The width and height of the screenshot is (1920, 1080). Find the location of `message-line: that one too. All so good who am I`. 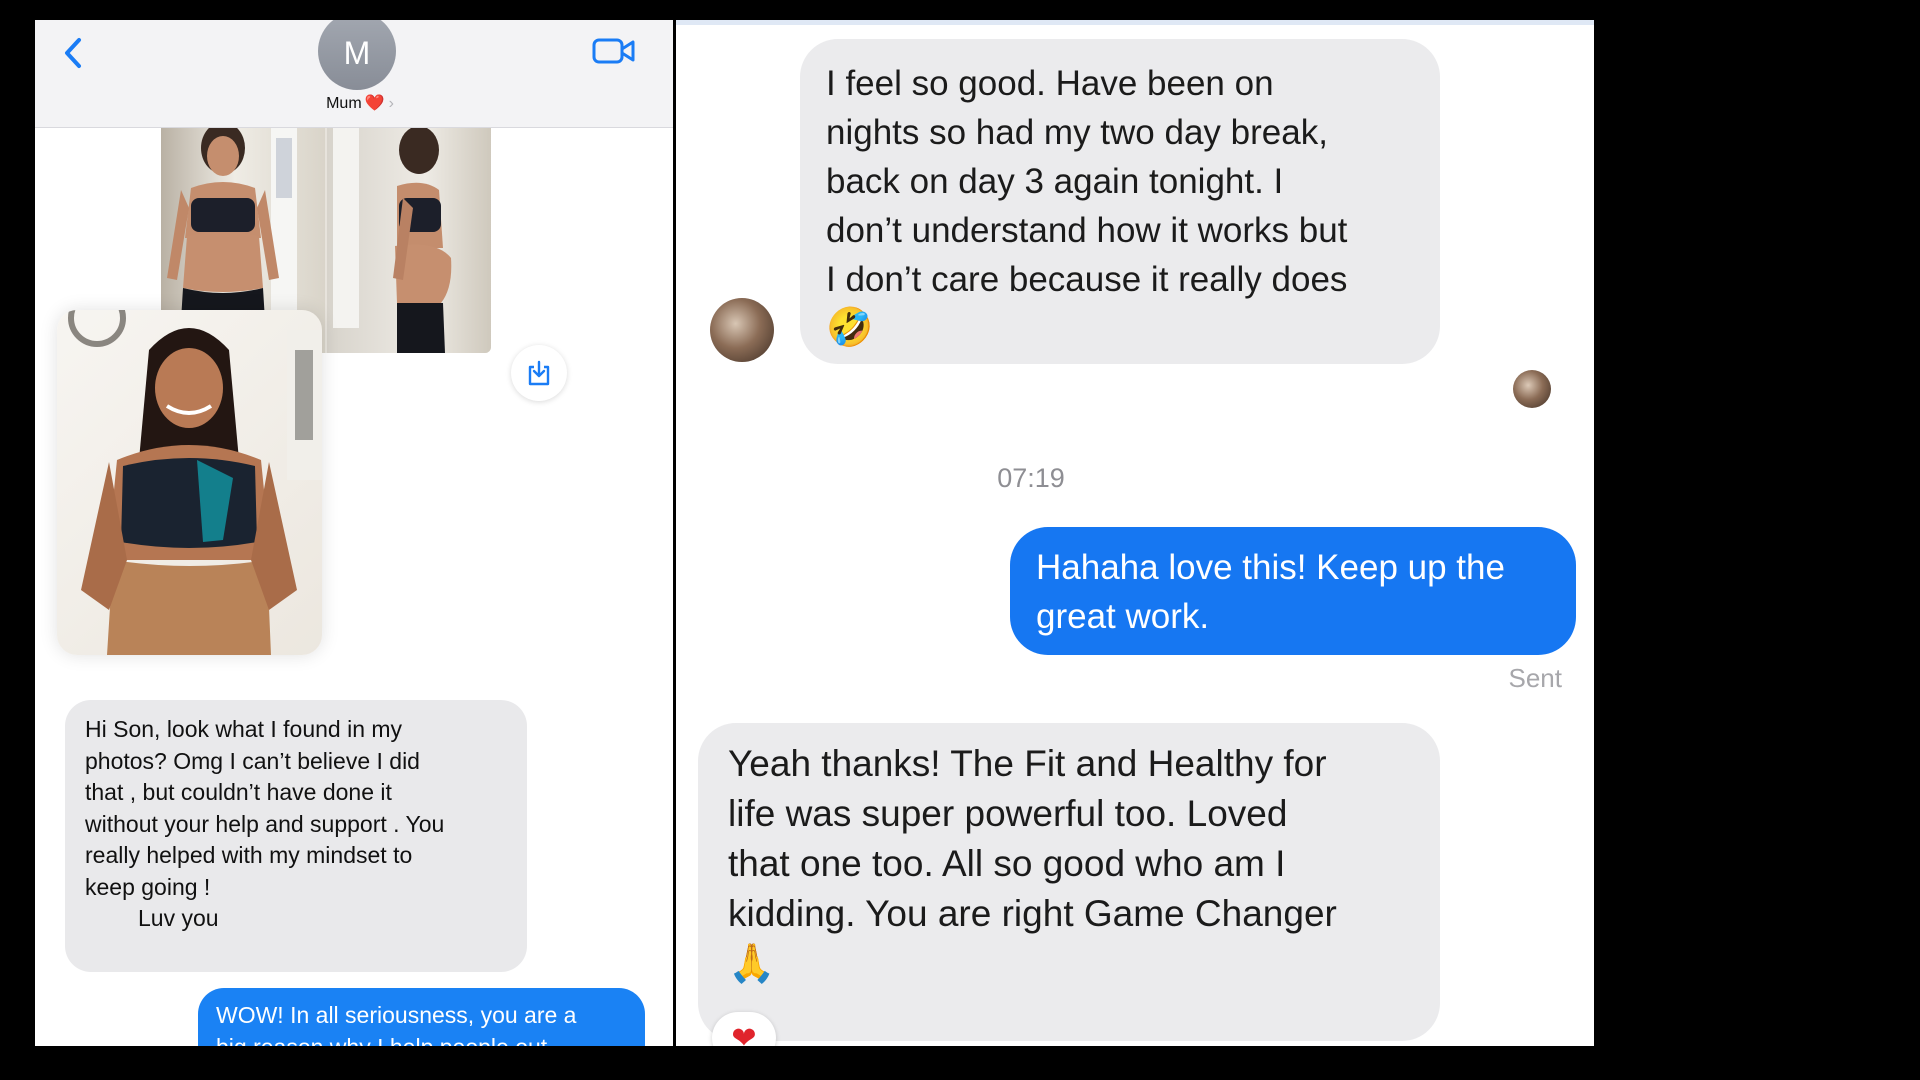

message-line: that one too. All so good who am I is located at coordinates (1007, 863).